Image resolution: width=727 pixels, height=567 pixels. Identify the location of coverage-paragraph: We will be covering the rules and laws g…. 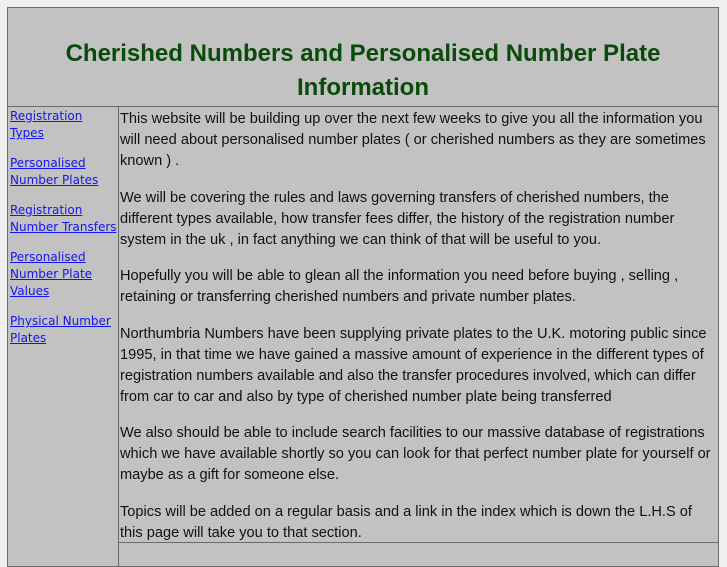
(397, 218).